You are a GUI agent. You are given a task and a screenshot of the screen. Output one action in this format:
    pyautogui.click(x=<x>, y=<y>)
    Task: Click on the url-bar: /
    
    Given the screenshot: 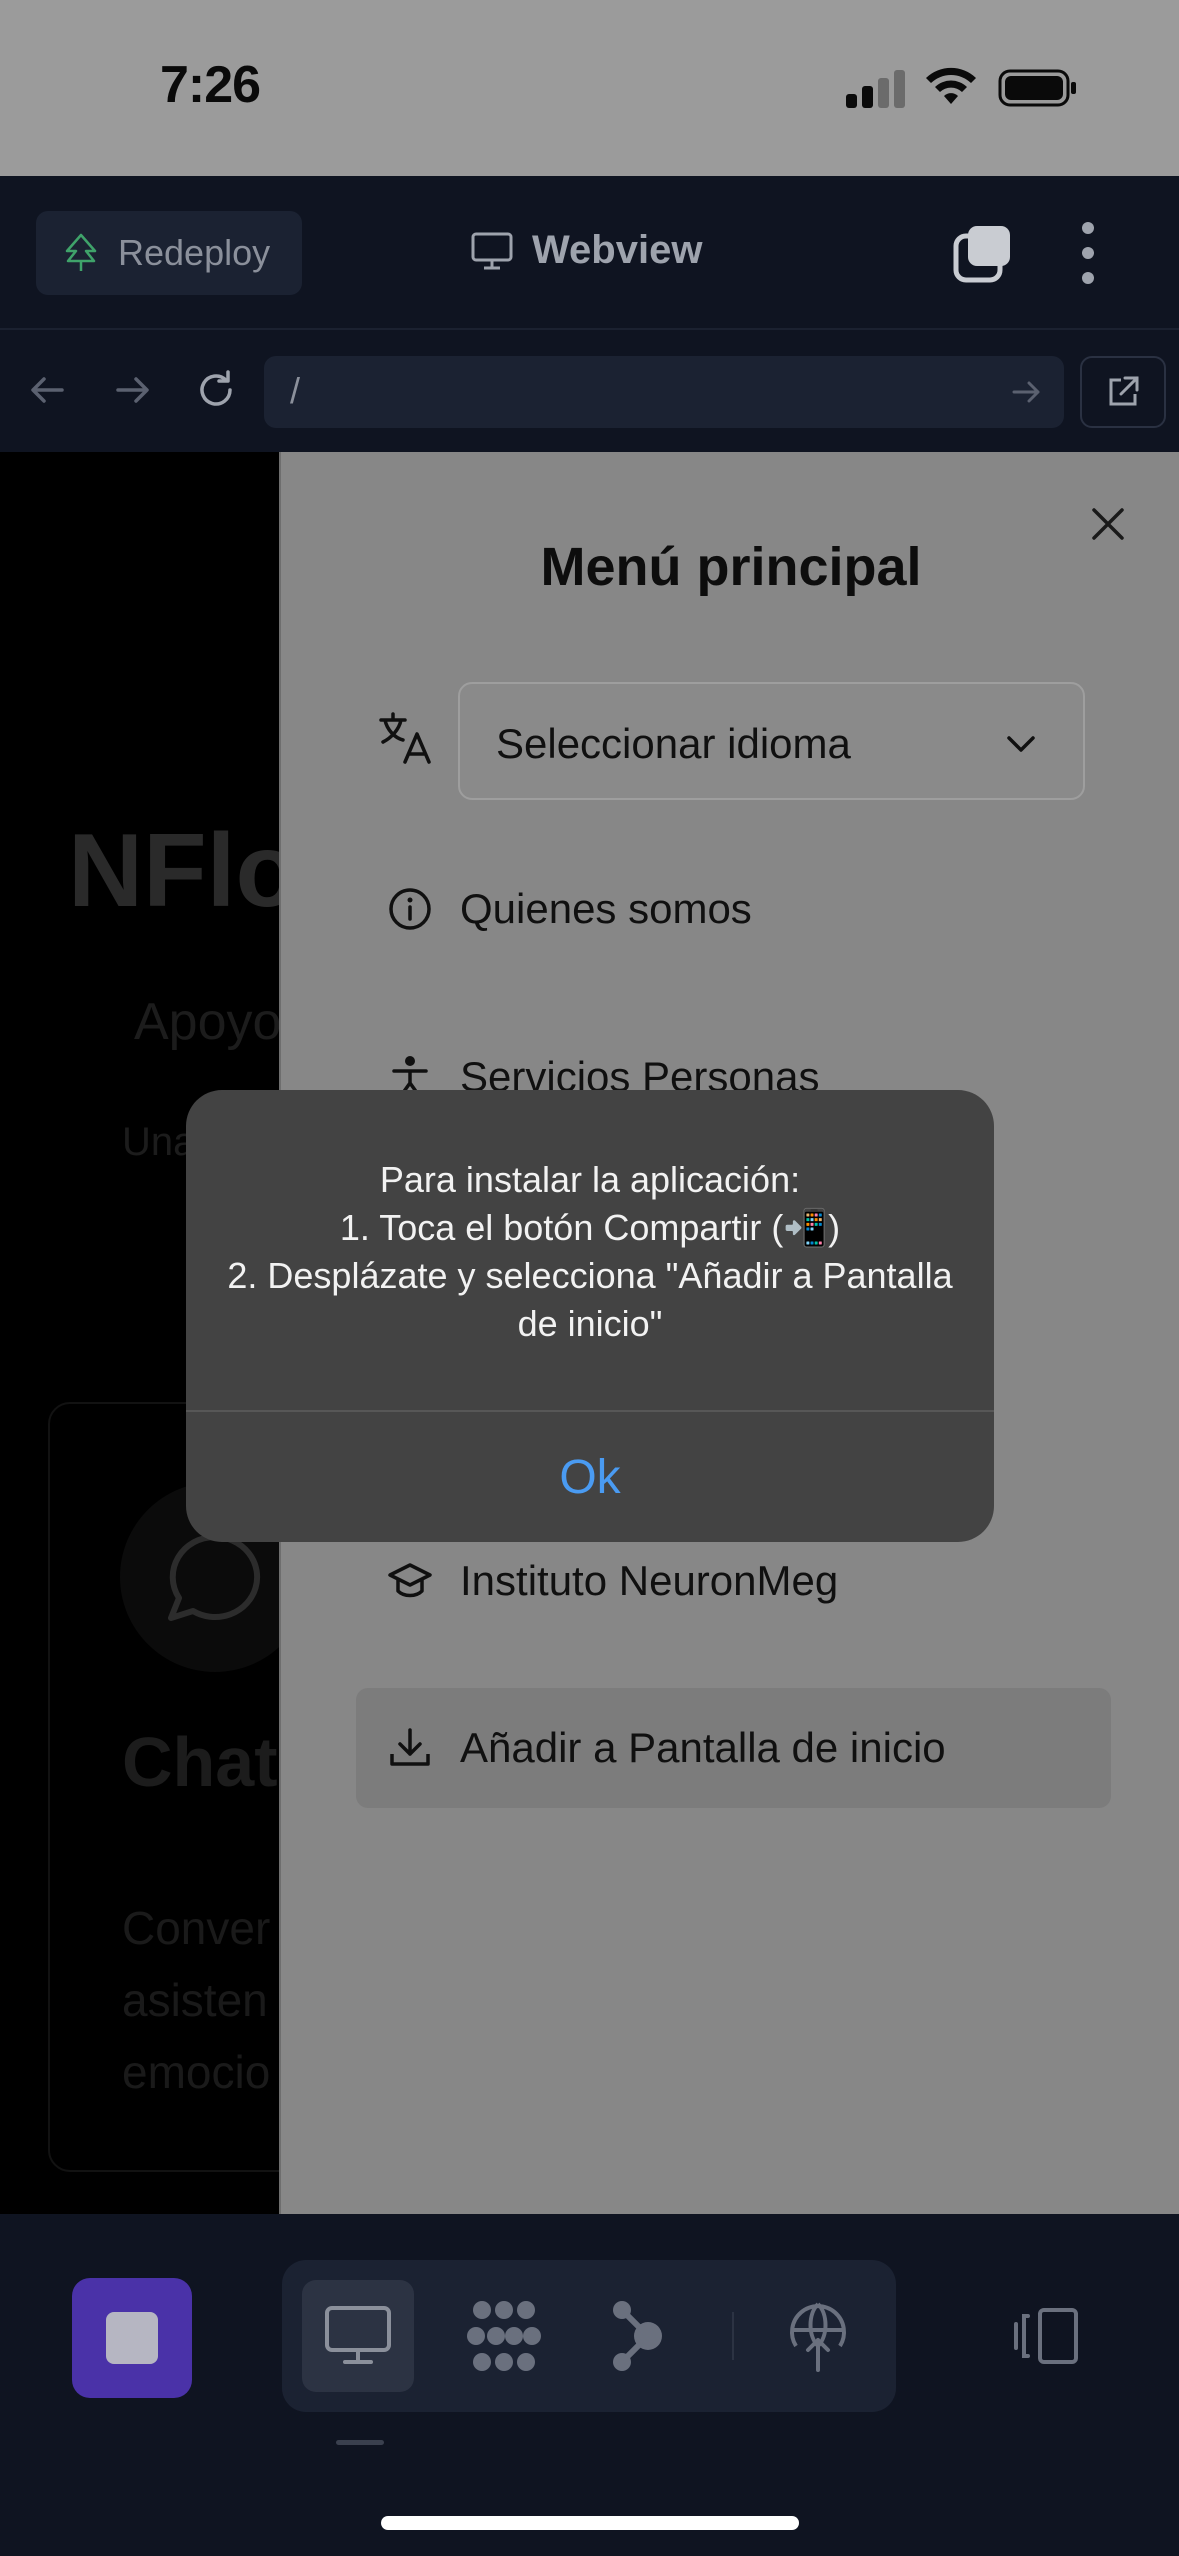 What is the action you would take?
    pyautogui.click(x=589, y=391)
    